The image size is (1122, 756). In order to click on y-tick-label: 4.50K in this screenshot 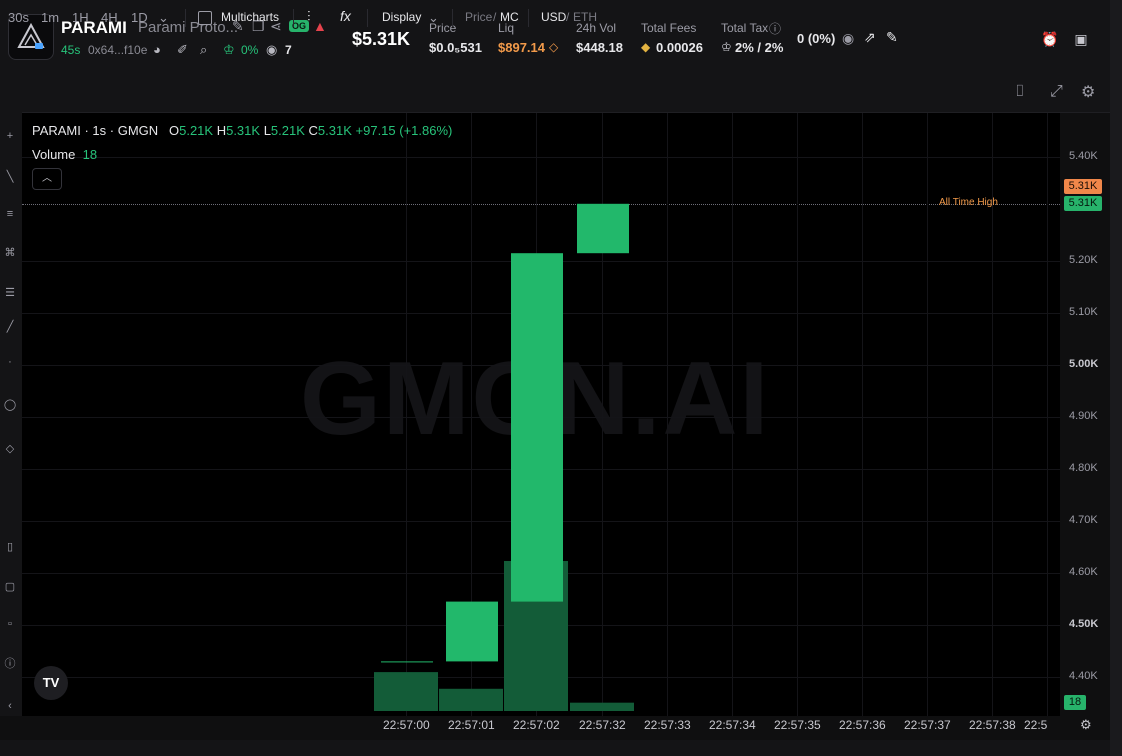, I will do `click(1084, 624)`.